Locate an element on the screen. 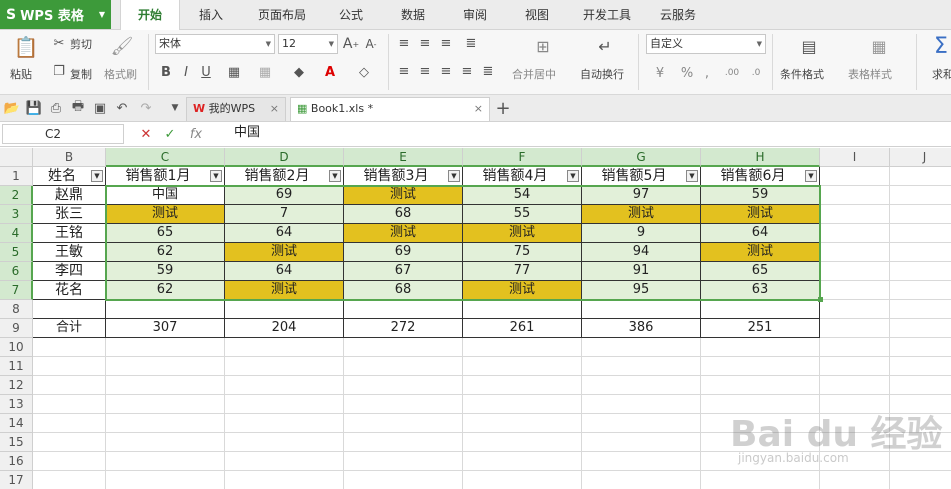 This screenshot has width=951, height=489. table-style-button: 表格样式 is located at coordinates (870, 74).